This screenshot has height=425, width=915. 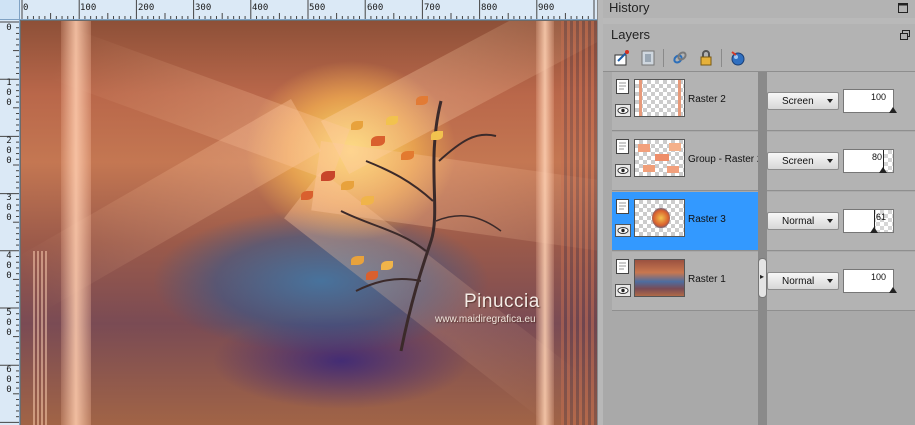 I want to click on ruler-corner, so click(x=10, y=10).